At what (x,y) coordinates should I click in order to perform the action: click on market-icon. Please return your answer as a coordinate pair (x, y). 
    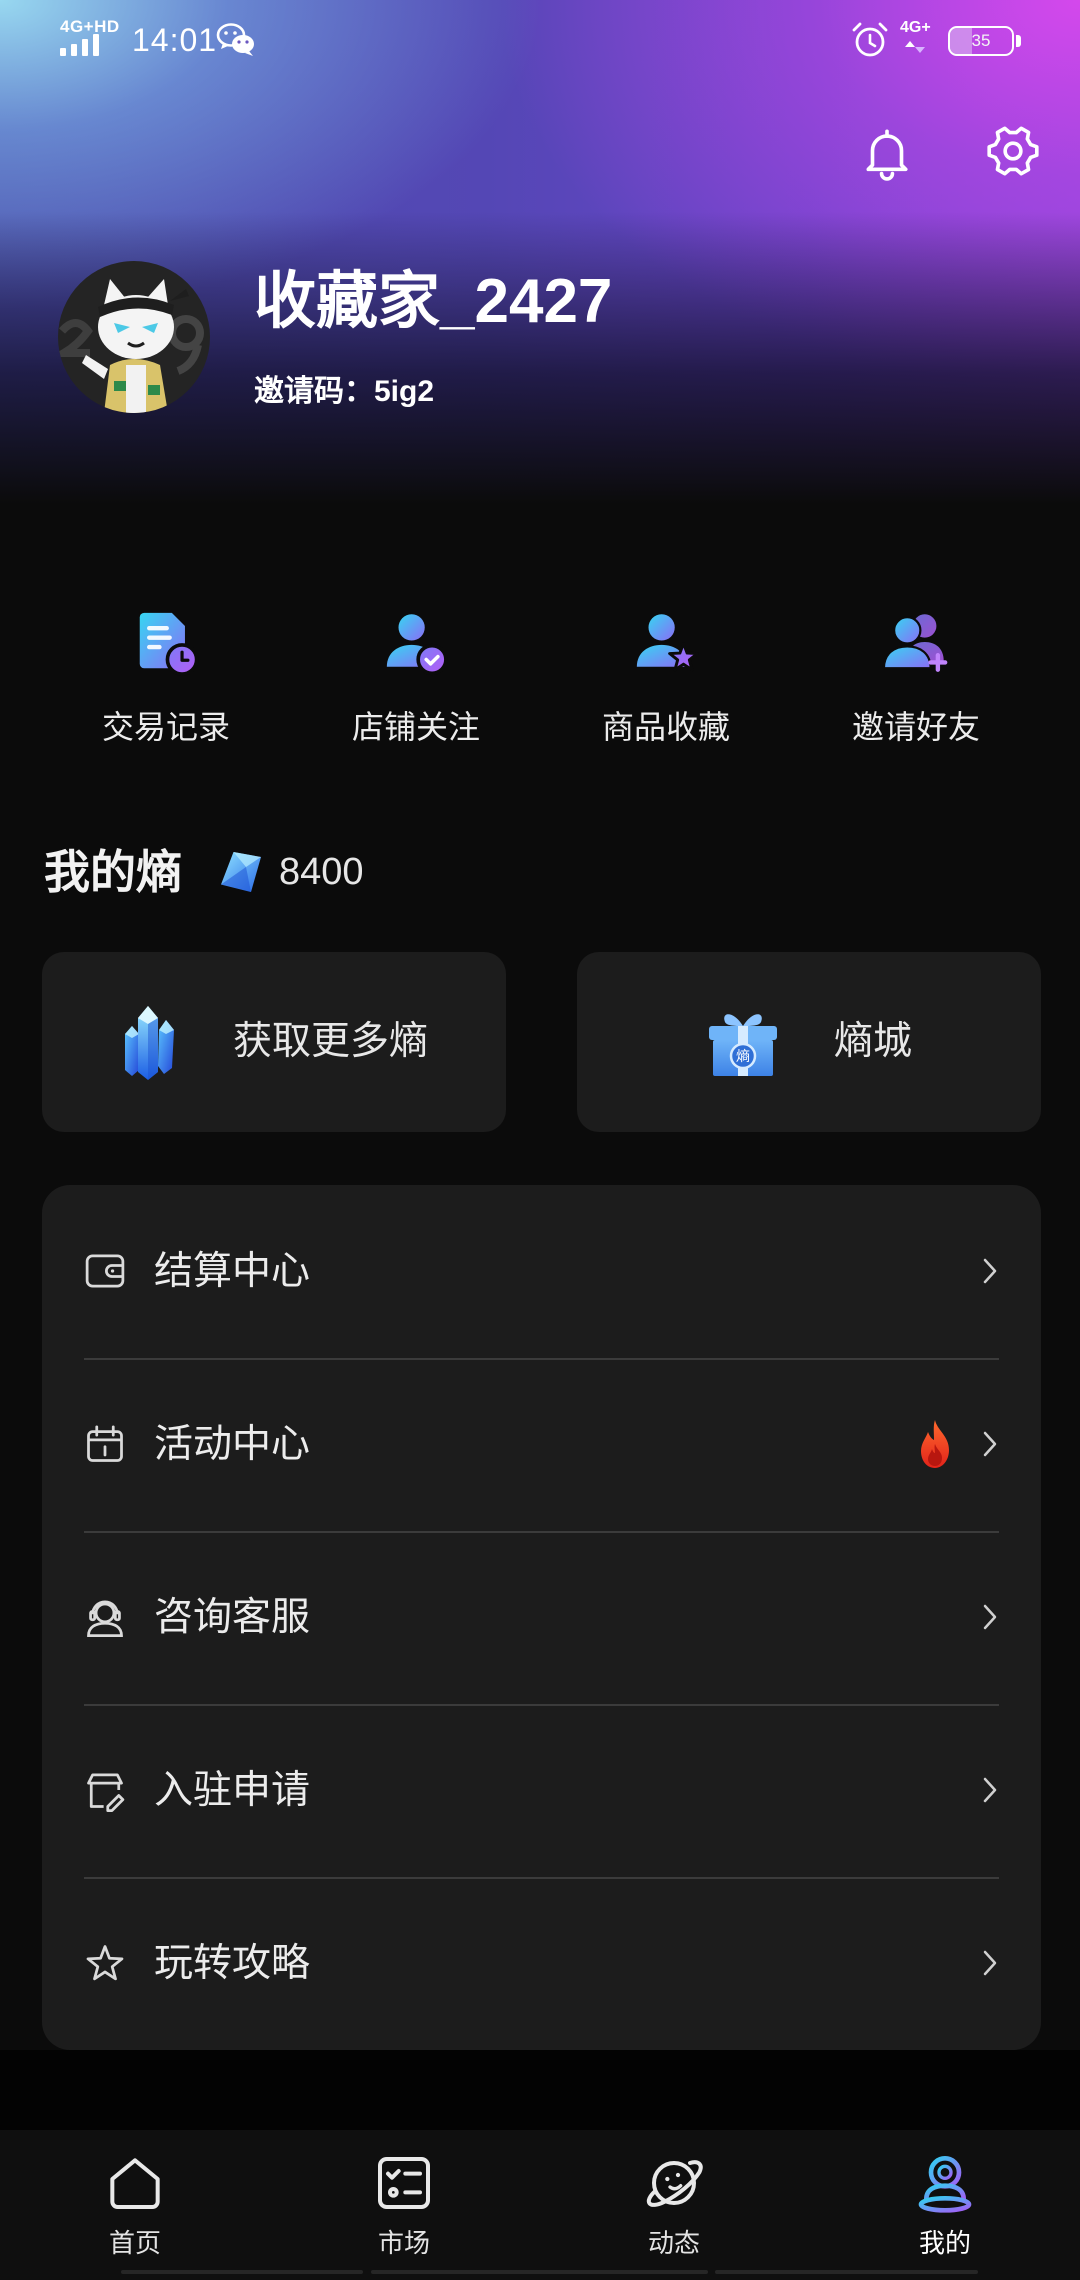
    Looking at the image, I should click on (404, 2183).